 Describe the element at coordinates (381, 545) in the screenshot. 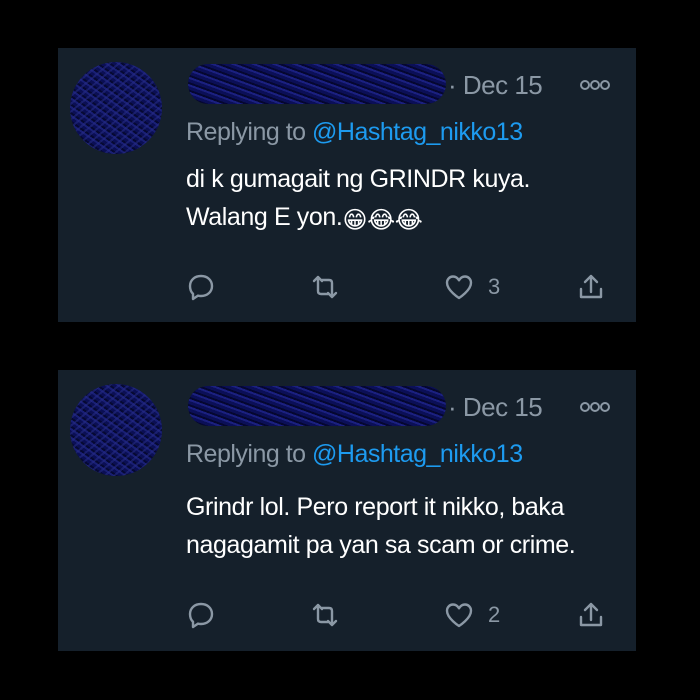

I see `tweet-text-line: nagagamit pa yan sa scam or crime.` at that location.